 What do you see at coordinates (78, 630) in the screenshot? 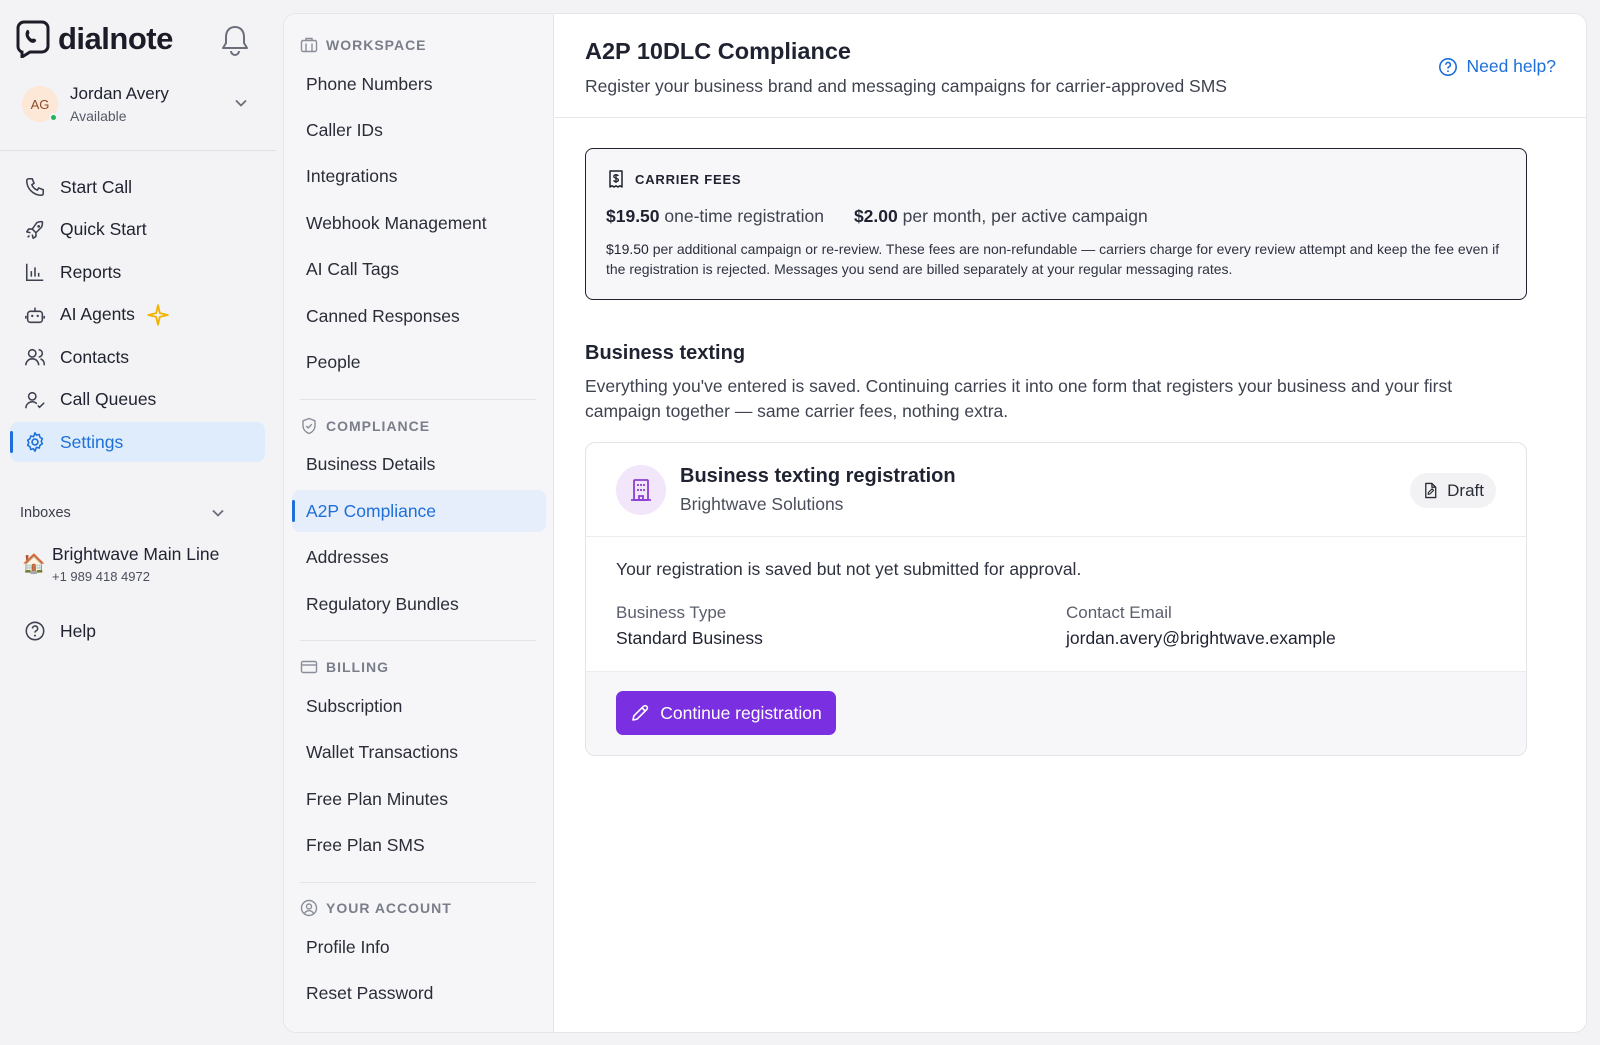
I see `help-label: Help` at bounding box center [78, 630].